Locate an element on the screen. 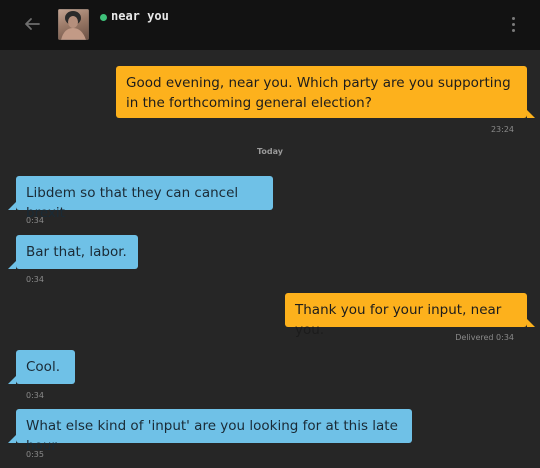 The height and width of the screenshot is (468, 540). message-bubble-incoming: Bar that, labor. is located at coordinates (77, 252).